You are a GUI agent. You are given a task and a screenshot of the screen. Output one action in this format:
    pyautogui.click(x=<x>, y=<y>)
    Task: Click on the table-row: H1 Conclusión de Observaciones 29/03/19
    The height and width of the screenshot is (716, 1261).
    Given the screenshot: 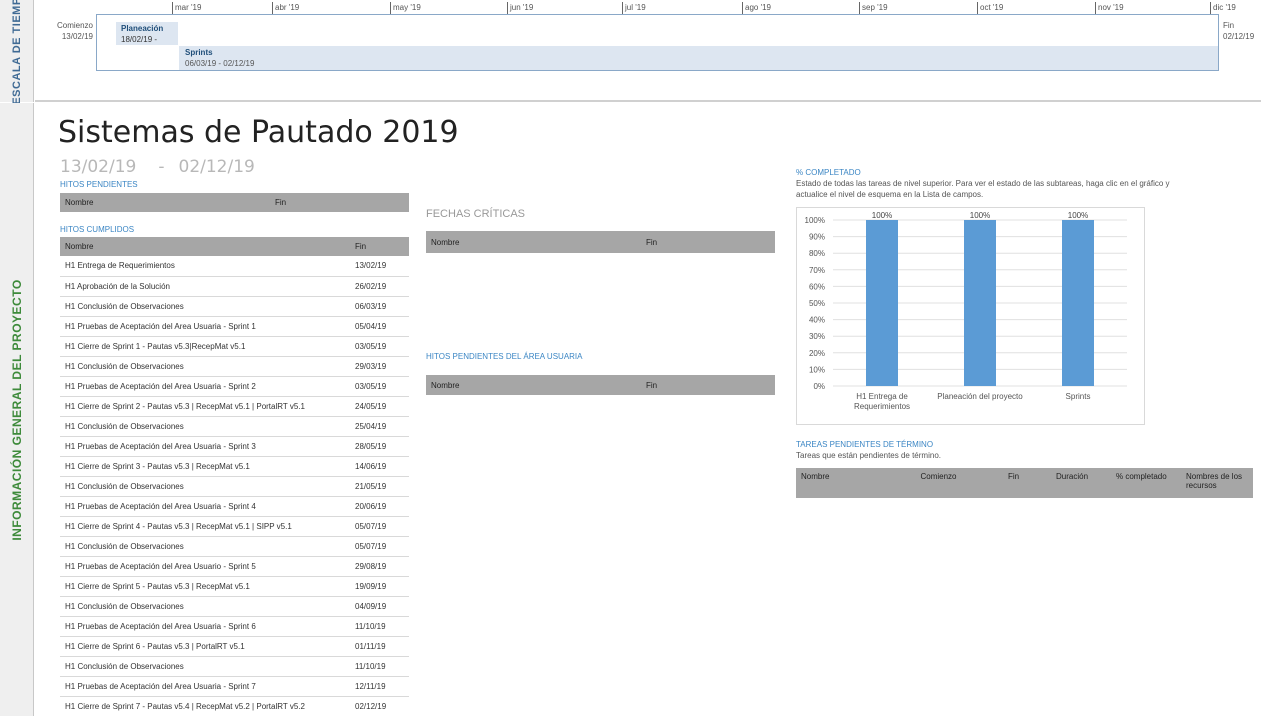 What is the action you would take?
    pyautogui.click(x=234, y=366)
    